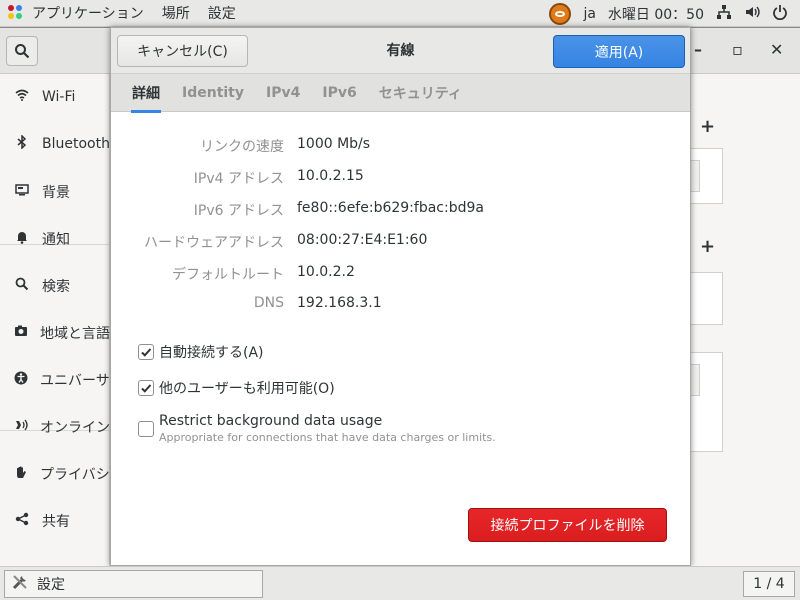 The width and height of the screenshot is (800, 600). Describe the element at coordinates (22, 239) in the screenshot. I see `bell-icon` at that location.